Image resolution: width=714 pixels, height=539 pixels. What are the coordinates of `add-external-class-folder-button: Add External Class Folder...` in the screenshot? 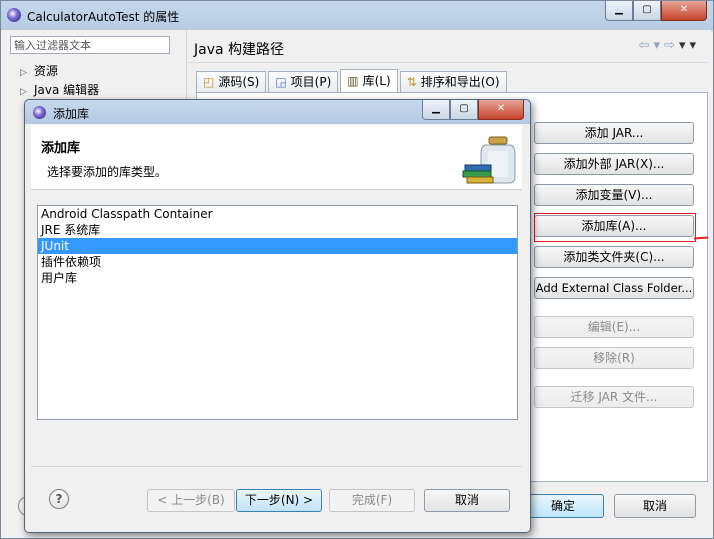 It's located at (614, 288).